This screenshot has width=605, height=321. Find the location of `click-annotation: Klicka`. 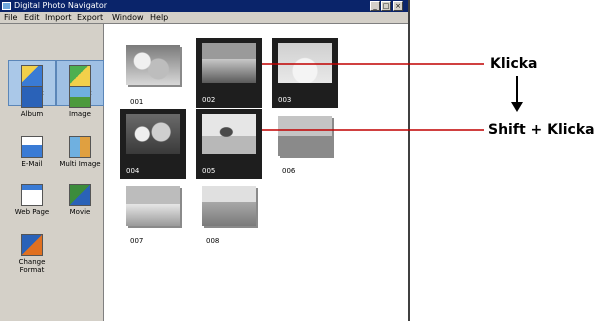

click-annotation: Klicka is located at coordinates (514, 64).